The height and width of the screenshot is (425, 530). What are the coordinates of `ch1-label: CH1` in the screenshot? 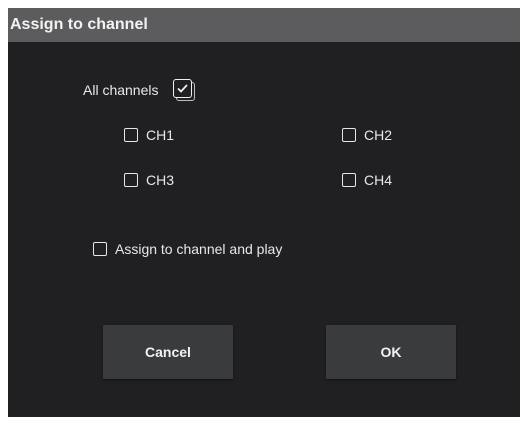 It's located at (160, 135).